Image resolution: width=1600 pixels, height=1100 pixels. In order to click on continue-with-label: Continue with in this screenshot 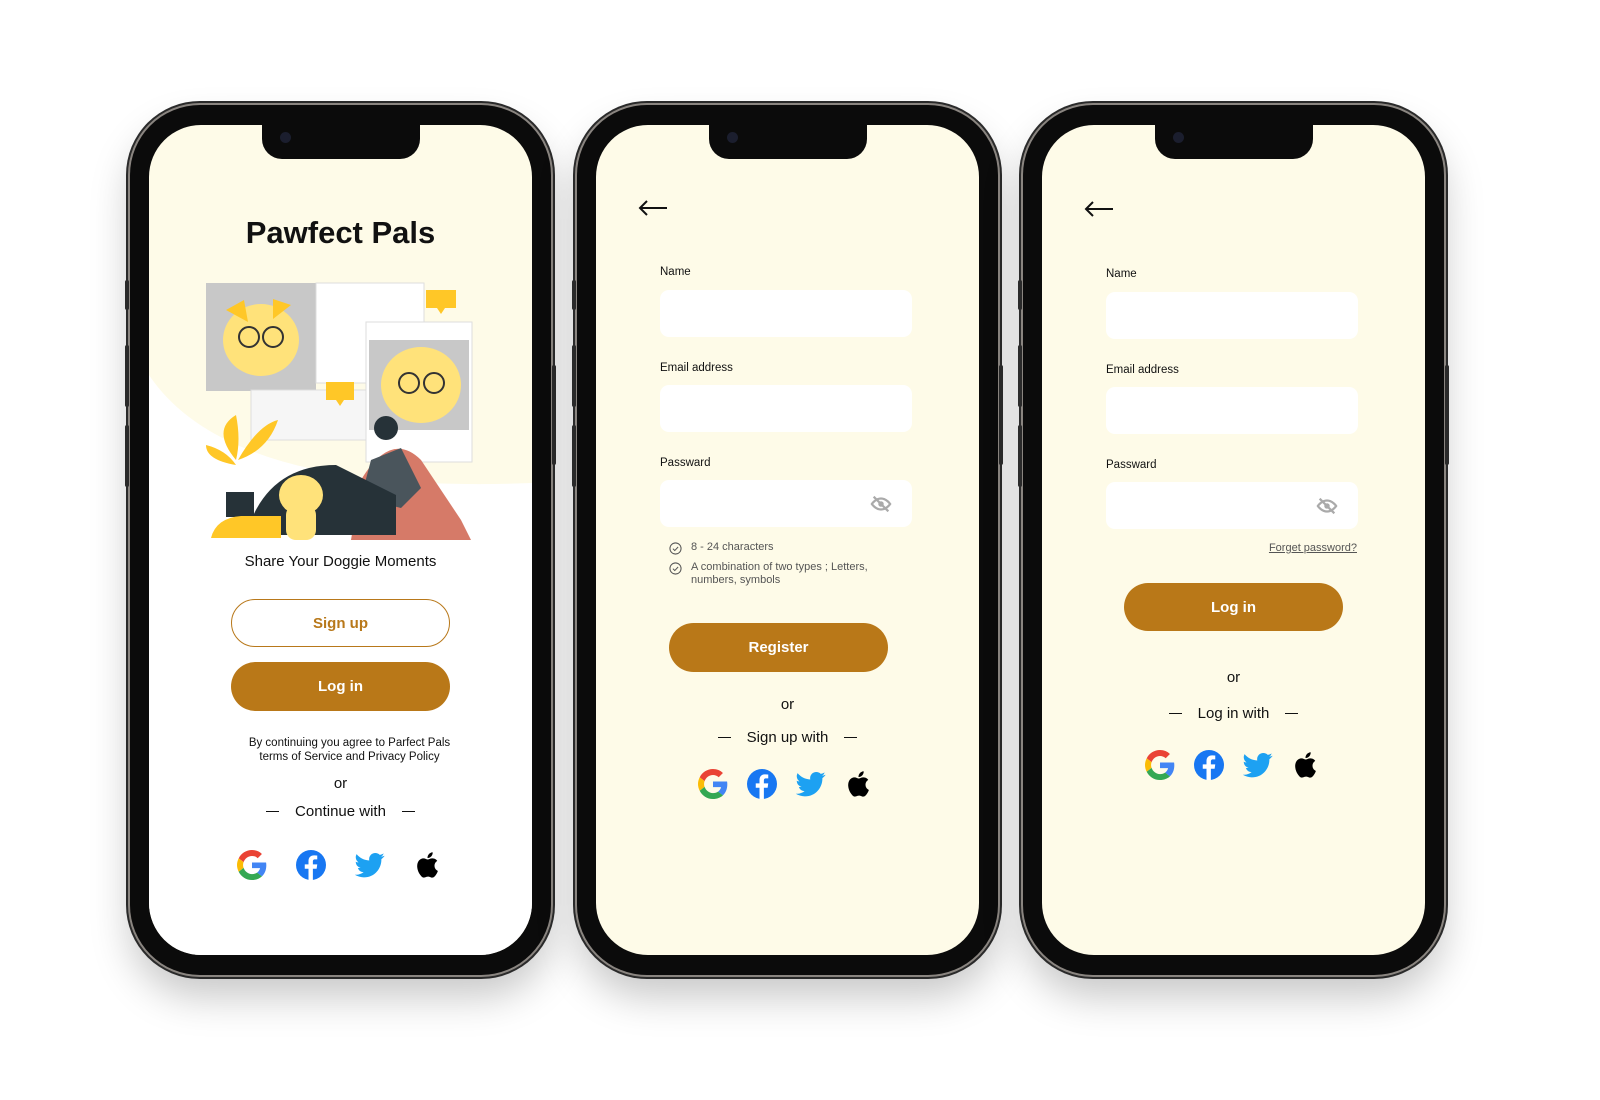, I will do `click(340, 811)`.